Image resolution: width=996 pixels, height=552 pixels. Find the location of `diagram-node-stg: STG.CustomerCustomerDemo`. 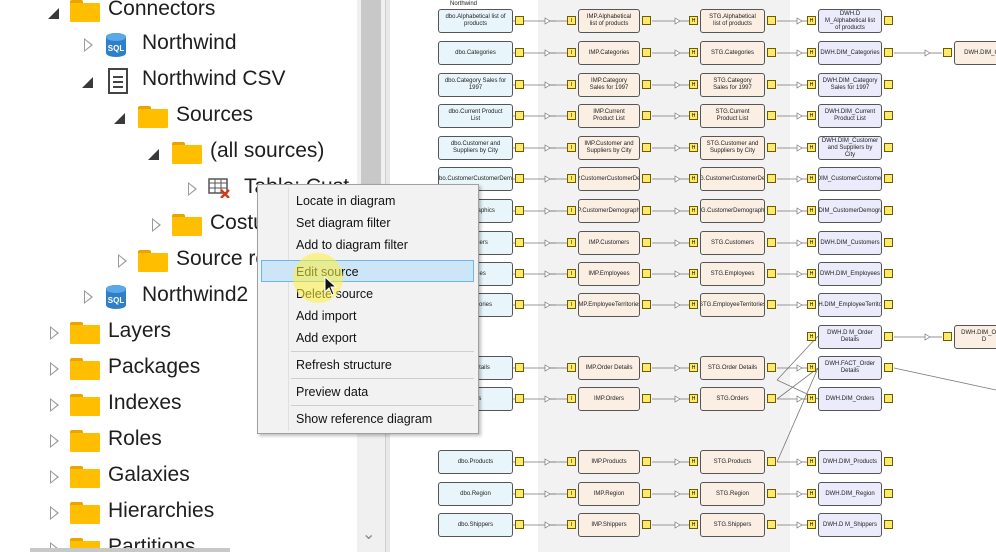

diagram-node-stg: STG.CustomerCustomerDemo is located at coordinates (732, 179).